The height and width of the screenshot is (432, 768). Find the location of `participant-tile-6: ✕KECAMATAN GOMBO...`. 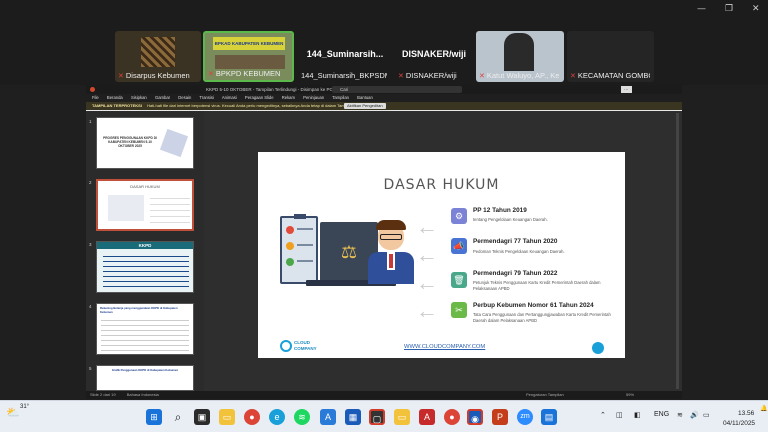

participant-tile-6: ✕KECAMATAN GOMBO... is located at coordinates (610, 56).